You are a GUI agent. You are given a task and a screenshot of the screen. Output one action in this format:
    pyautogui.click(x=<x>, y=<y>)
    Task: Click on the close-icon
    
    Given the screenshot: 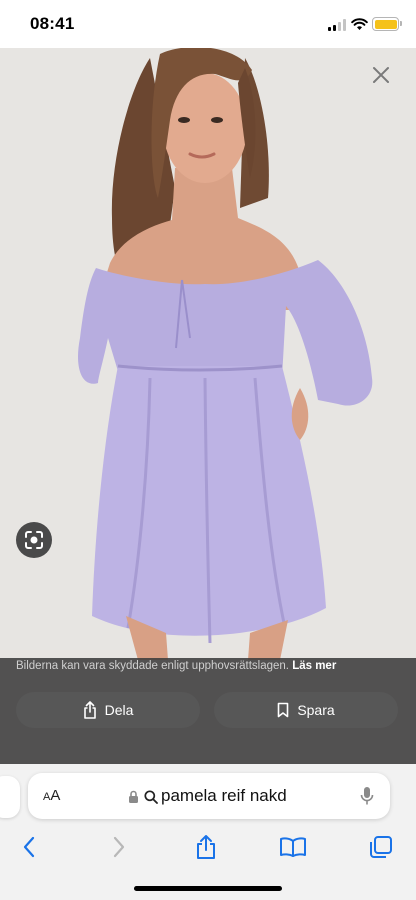 What is the action you would take?
    pyautogui.click(x=381, y=75)
    